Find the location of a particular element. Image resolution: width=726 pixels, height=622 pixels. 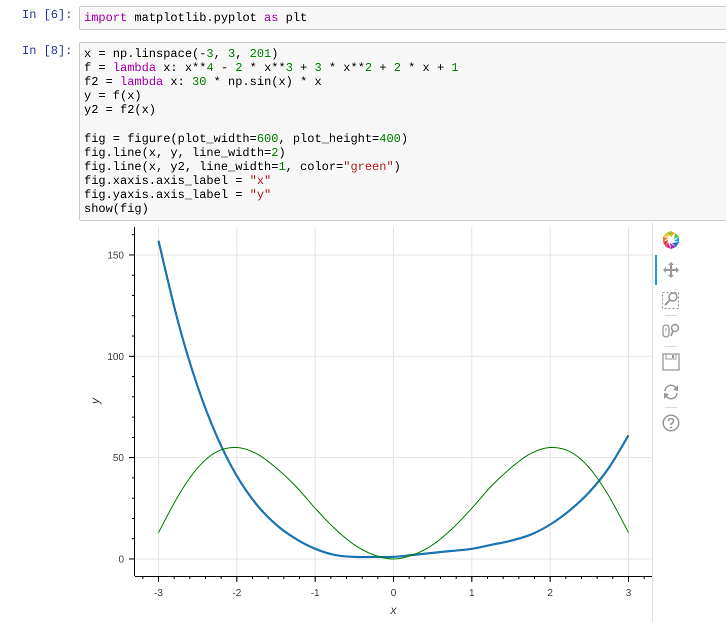

tick-label: 1 is located at coordinates (472, 594).